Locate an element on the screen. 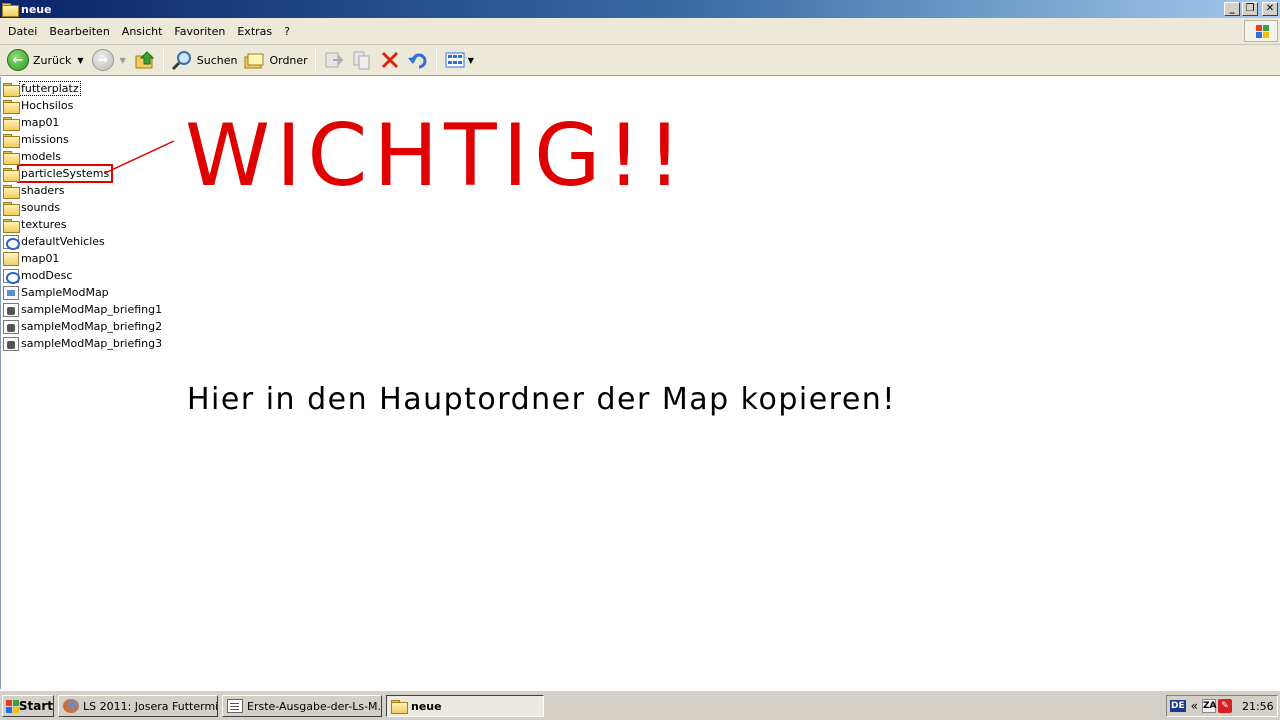 The image size is (1280, 720). tray-expand-icon: « is located at coordinates (1194, 706).